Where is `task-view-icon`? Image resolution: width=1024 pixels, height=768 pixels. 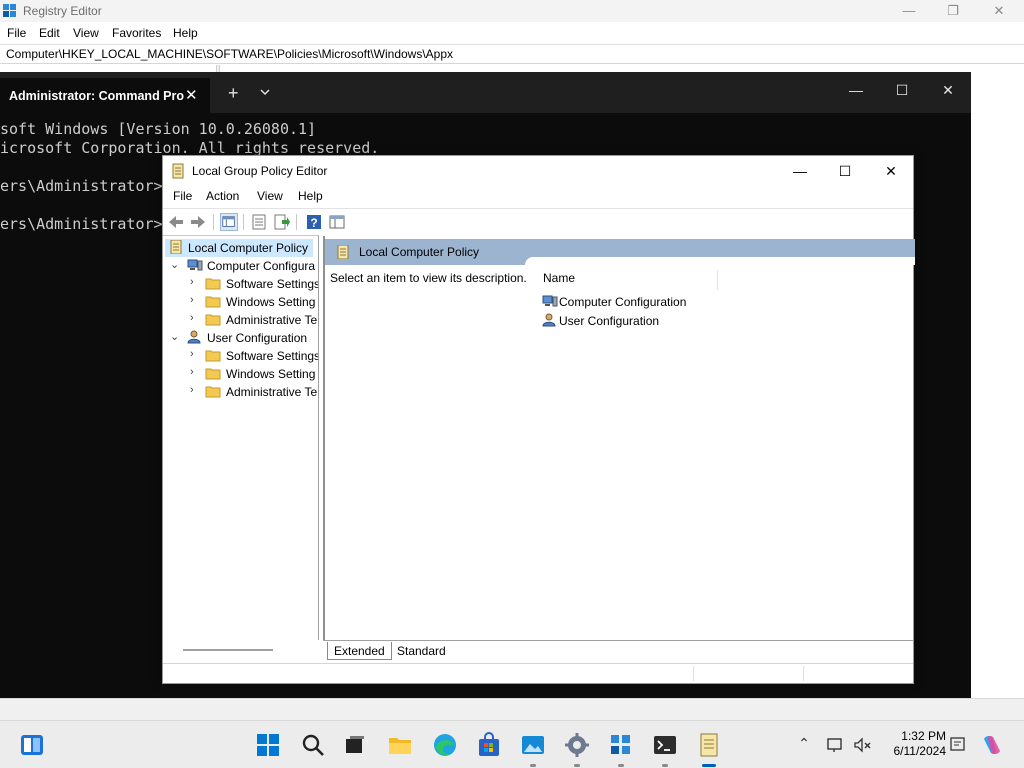
task-view-icon is located at coordinates (355, 745).